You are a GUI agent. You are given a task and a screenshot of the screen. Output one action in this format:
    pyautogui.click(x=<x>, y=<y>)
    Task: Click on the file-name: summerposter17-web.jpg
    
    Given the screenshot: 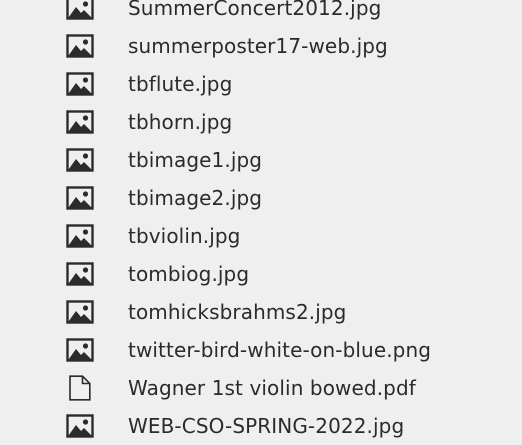 What is the action you would take?
    pyautogui.click(x=258, y=46)
    